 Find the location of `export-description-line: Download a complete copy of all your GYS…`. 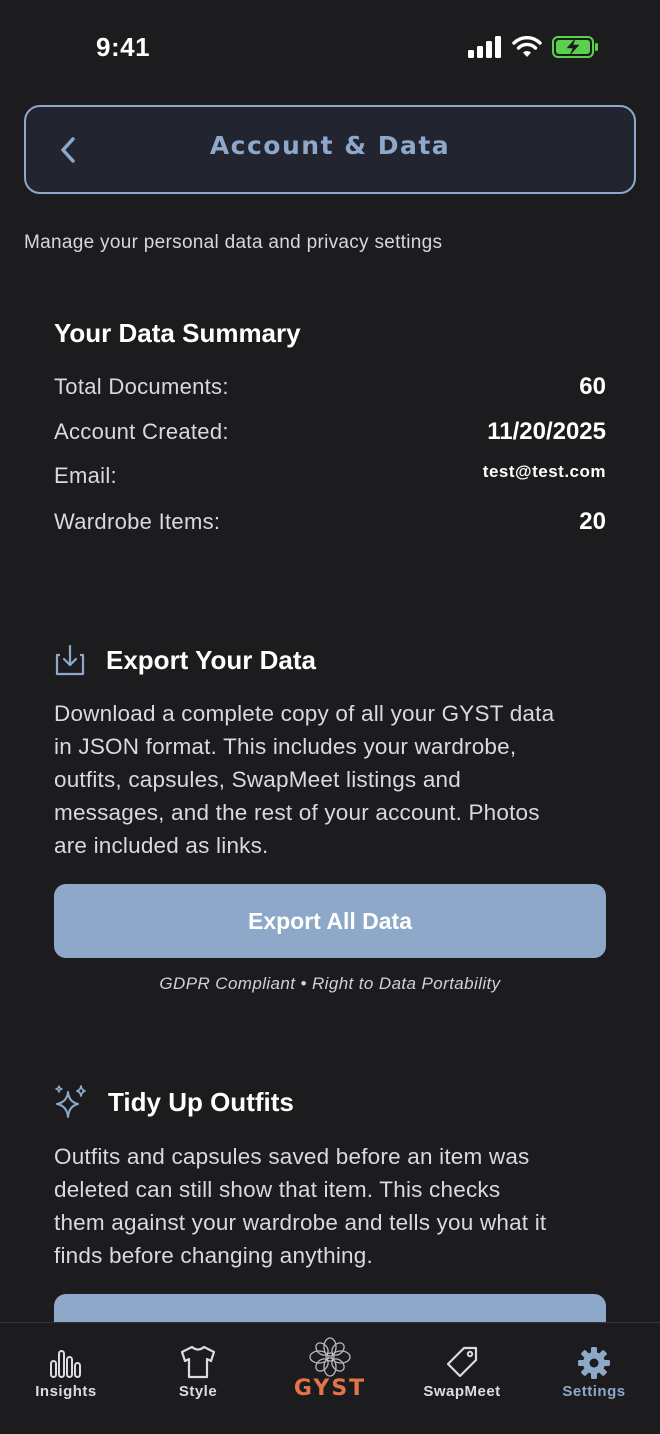

export-description-line: Download a complete copy of all your GYS… is located at coordinates (304, 713).